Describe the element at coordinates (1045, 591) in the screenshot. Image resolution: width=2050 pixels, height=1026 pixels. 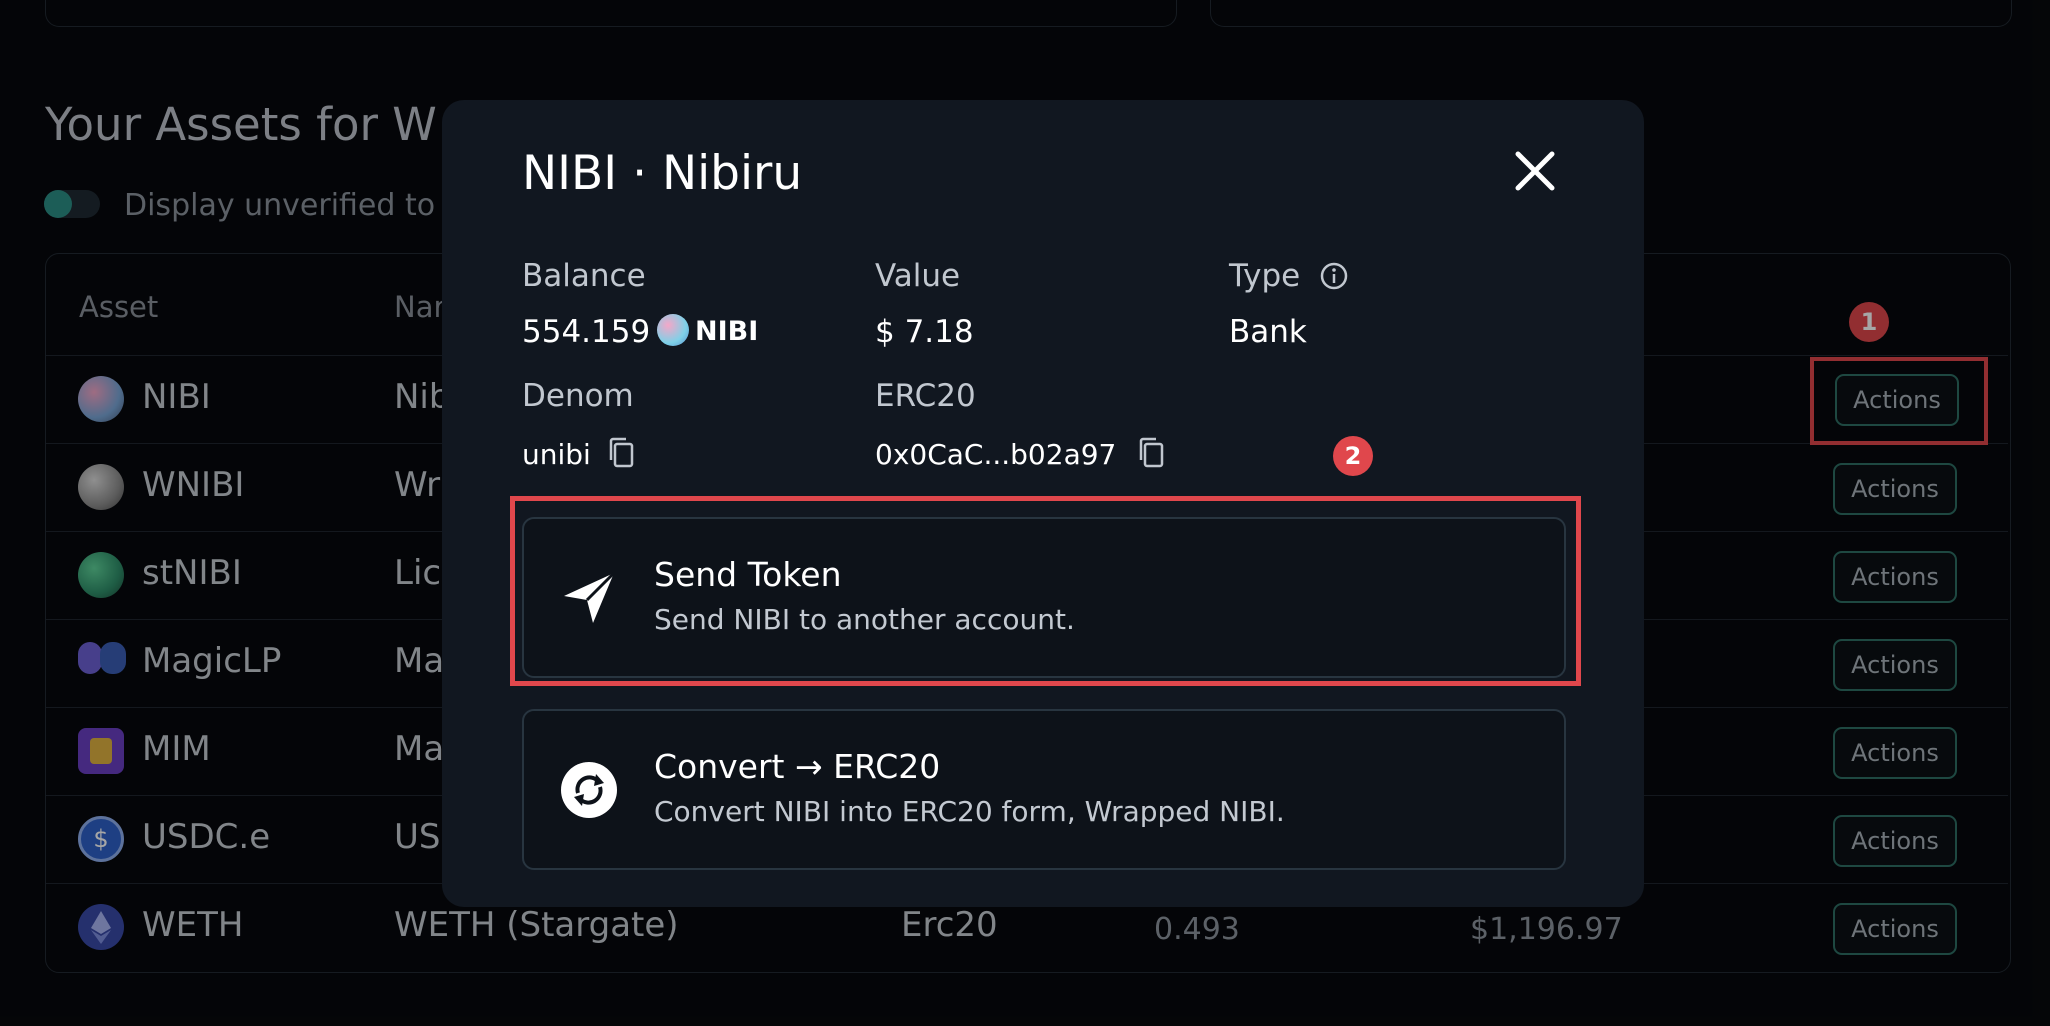
I see `highlight-send-token` at that location.